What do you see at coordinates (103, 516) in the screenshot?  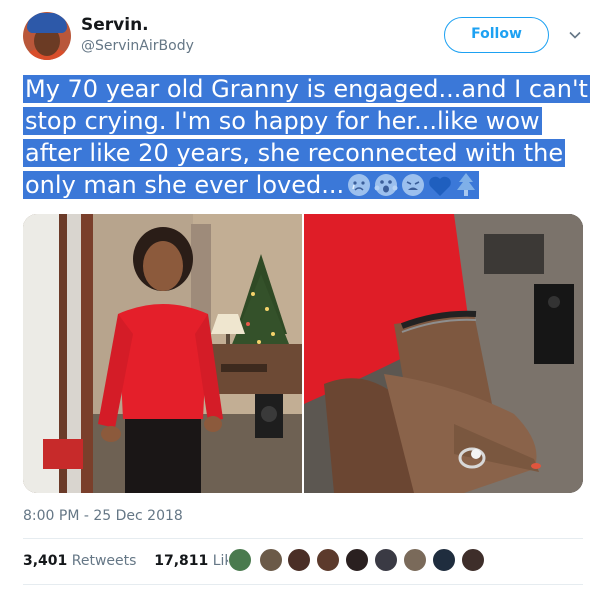 I see `tweet-timestamp: 8:00 PM - 25 Dec 2018` at bounding box center [103, 516].